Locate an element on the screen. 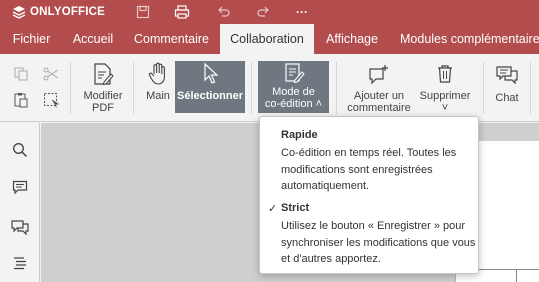 The height and width of the screenshot is (282, 539). tab-affichage: Affichage is located at coordinates (352, 39).